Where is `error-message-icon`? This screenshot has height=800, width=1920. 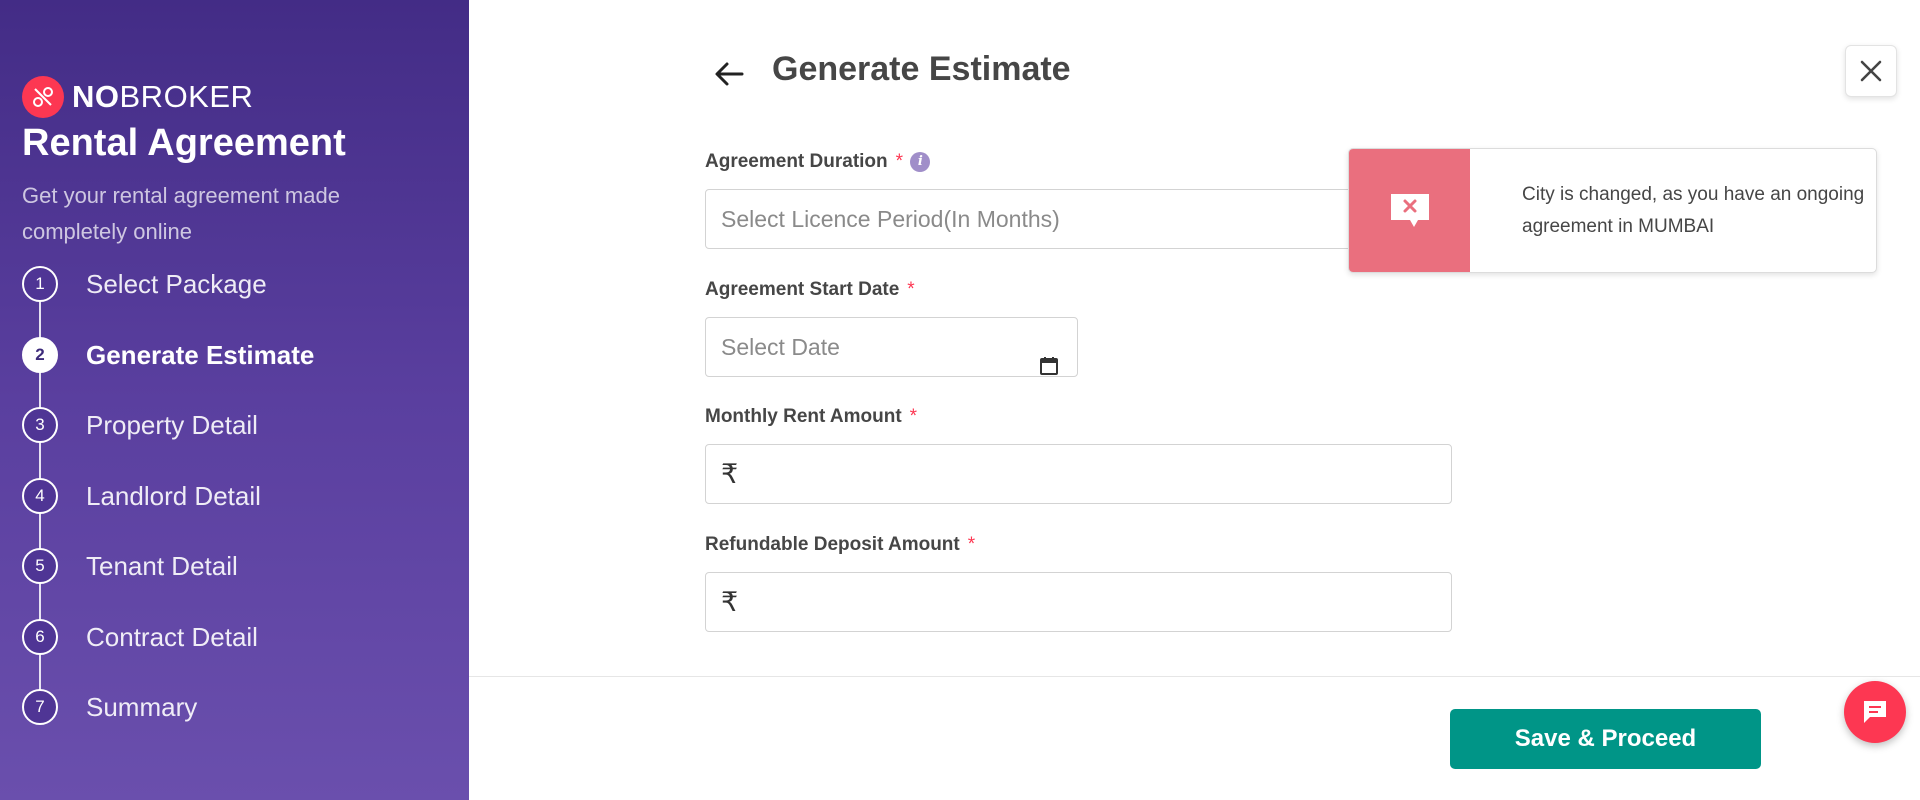 error-message-icon is located at coordinates (1409, 210).